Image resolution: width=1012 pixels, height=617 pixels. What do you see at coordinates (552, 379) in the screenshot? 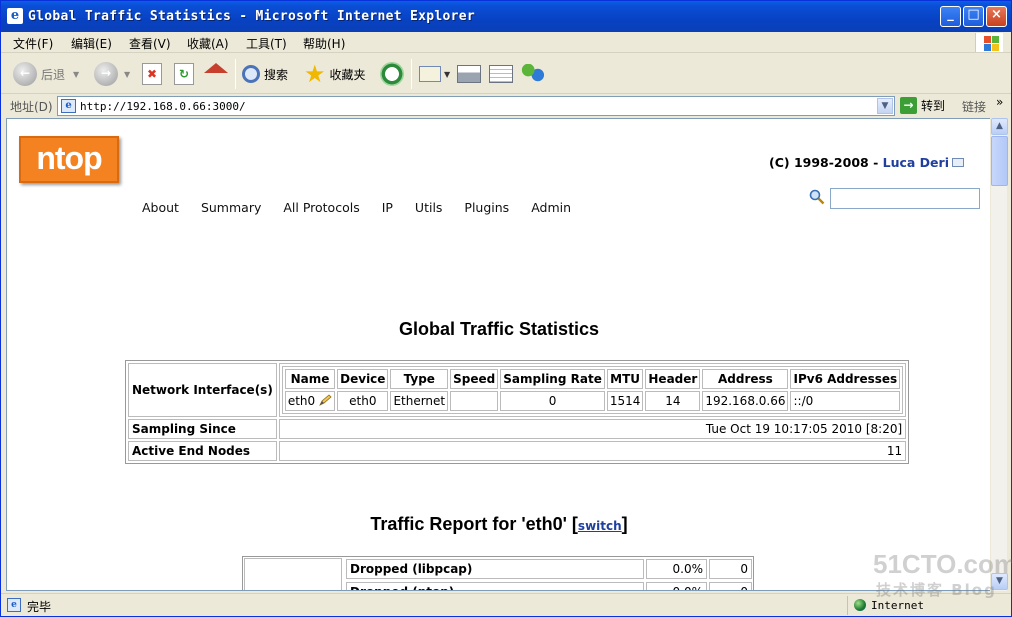
I see `col-sampling-rate: Sampling Rate` at bounding box center [552, 379].